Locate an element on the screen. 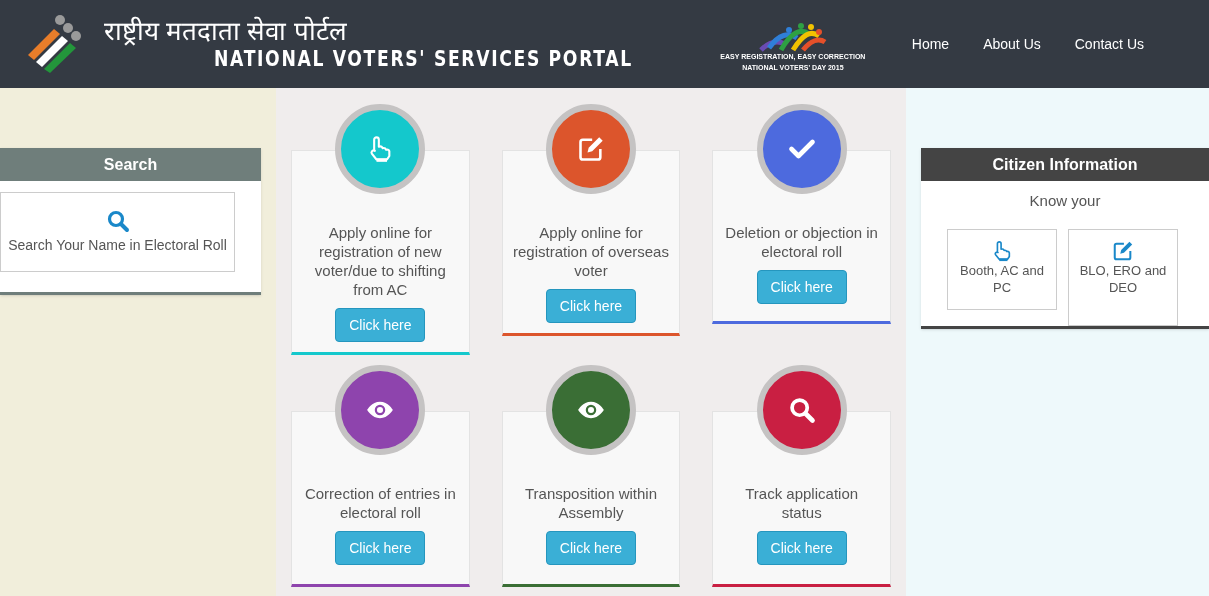  ballot-logo-icon is located at coordinates (54, 44).